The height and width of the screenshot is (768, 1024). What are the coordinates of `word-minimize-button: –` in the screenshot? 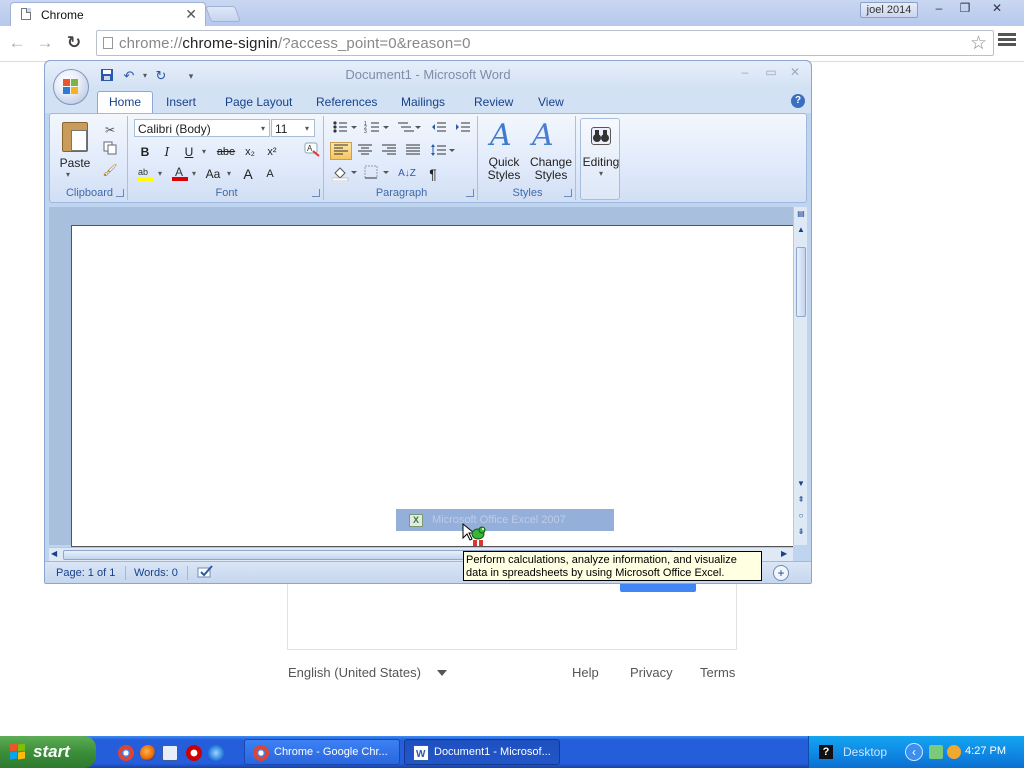 It's located at (745, 74).